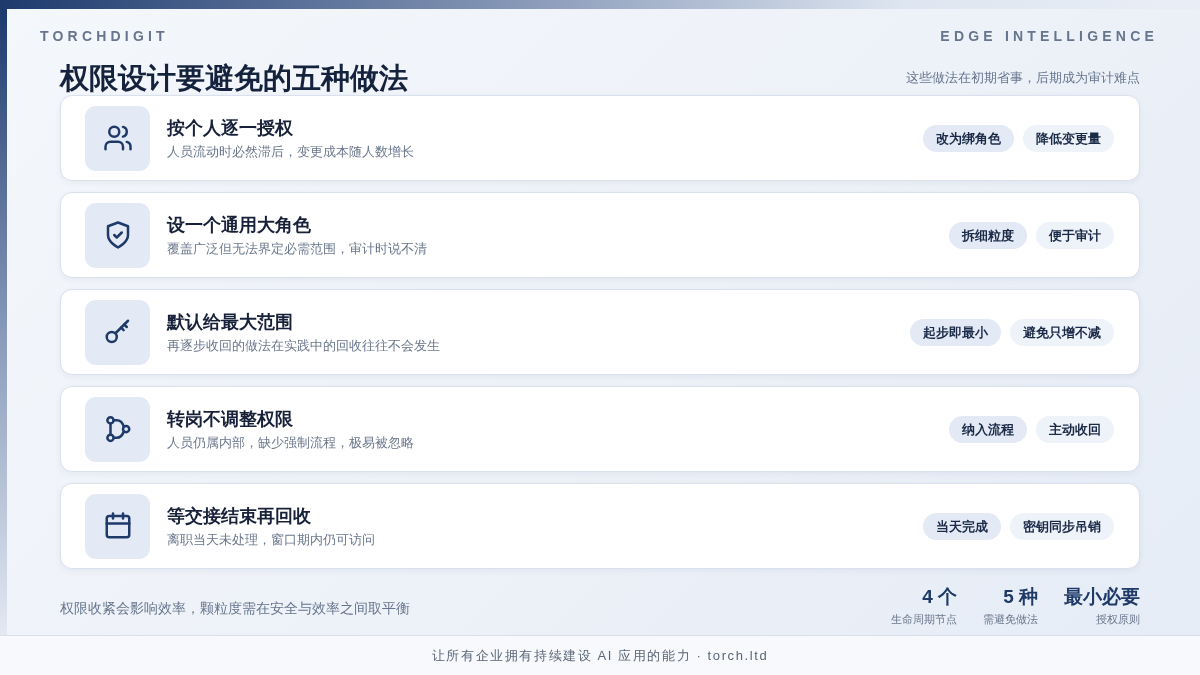  I want to click on card-description: 再逐步收回的做法在实践中的回收往往不会发生, so click(303, 345).